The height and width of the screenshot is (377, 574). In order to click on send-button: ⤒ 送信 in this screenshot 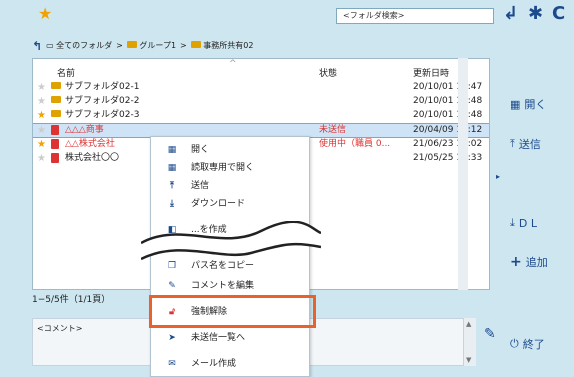, I will do `click(525, 144)`.